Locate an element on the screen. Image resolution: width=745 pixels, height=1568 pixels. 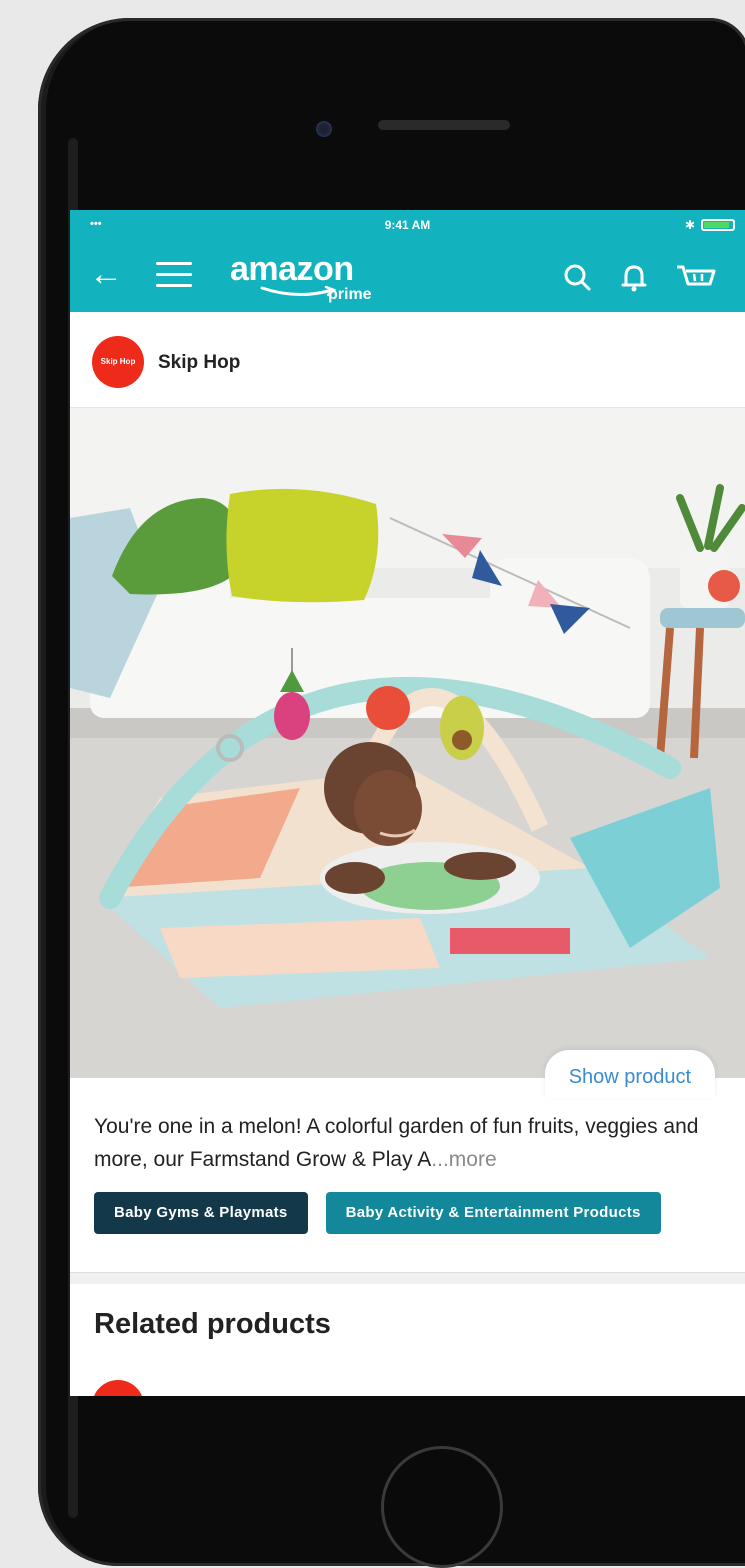
back-arrow-icon: ← is located at coordinates (106, 274).